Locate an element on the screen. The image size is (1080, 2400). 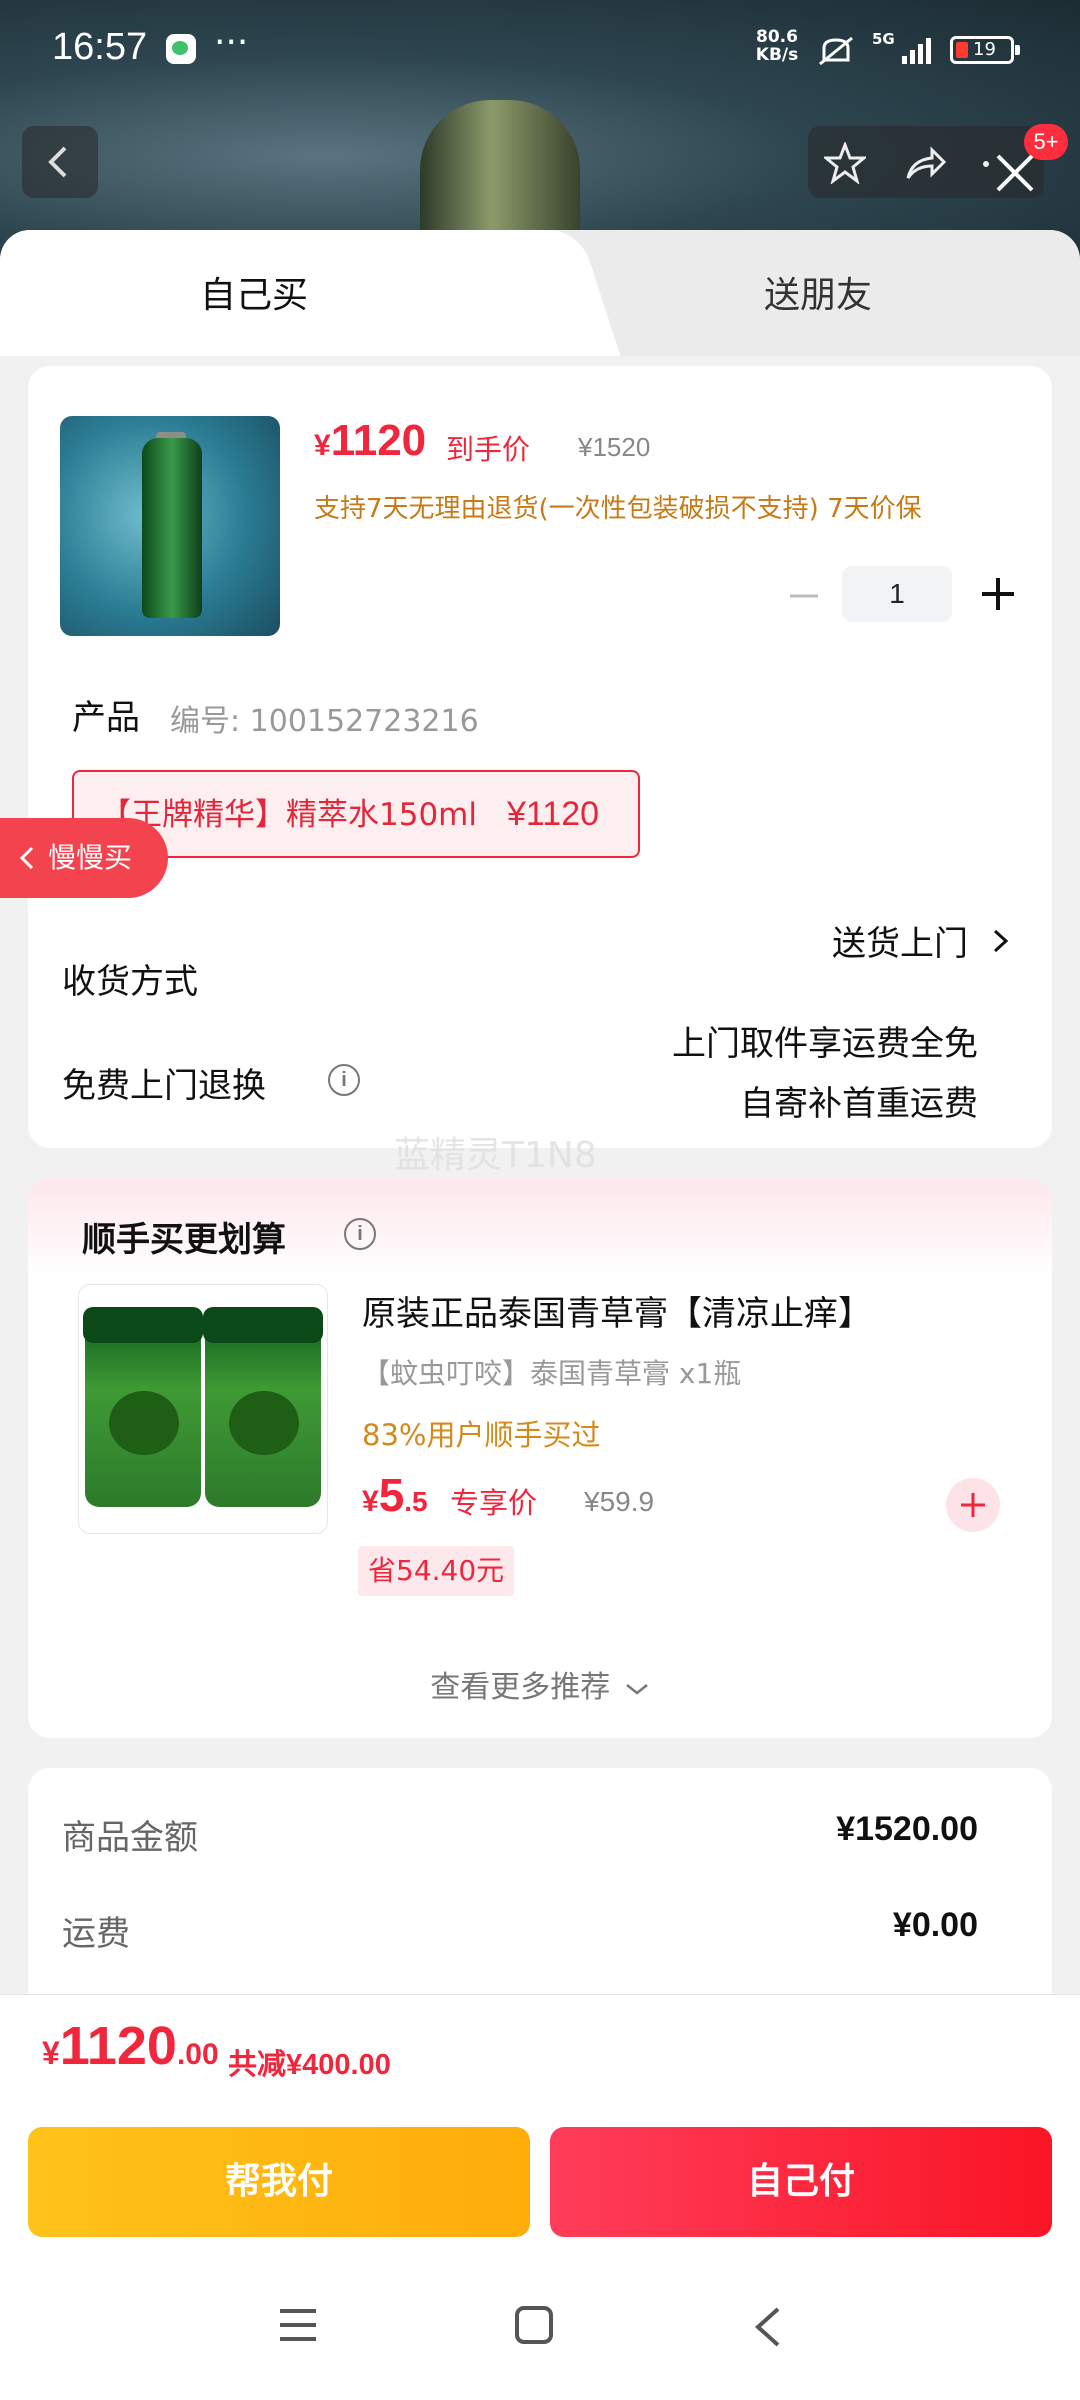
final-price: ¥1120 is located at coordinates (370, 441).